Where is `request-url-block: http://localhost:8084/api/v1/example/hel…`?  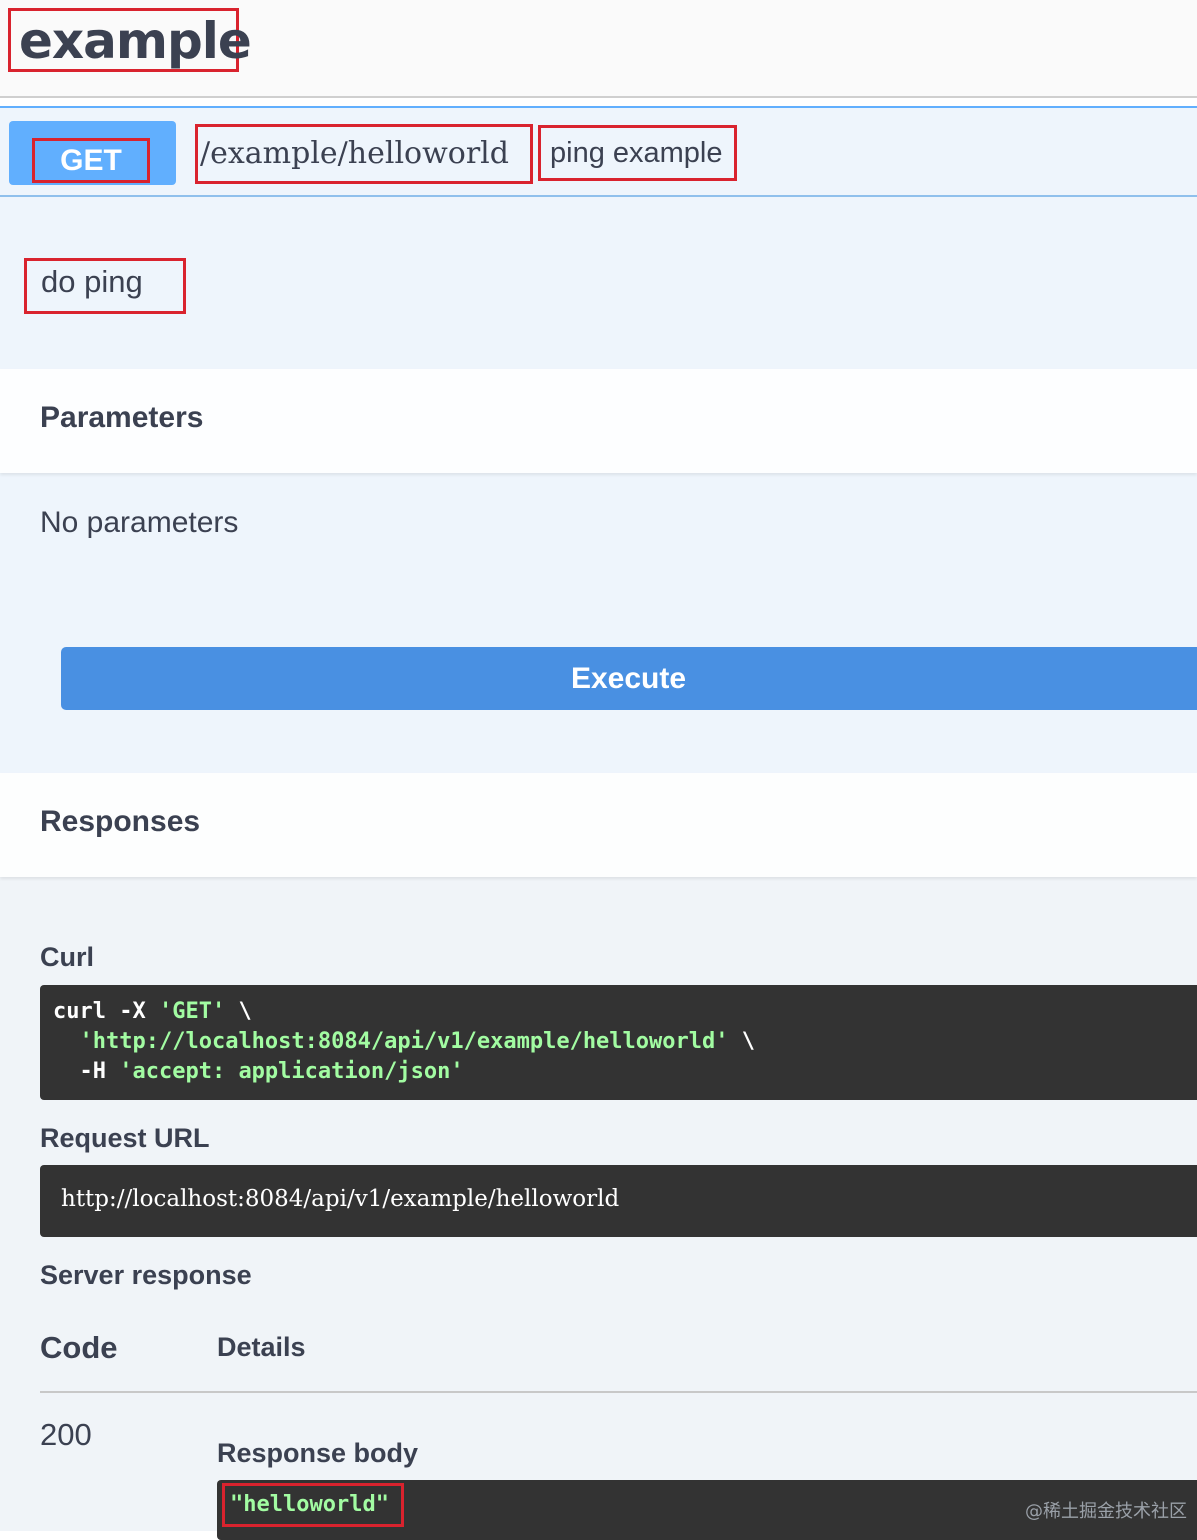 request-url-block: http://localhost:8084/api/v1/example/hel… is located at coordinates (618, 1201).